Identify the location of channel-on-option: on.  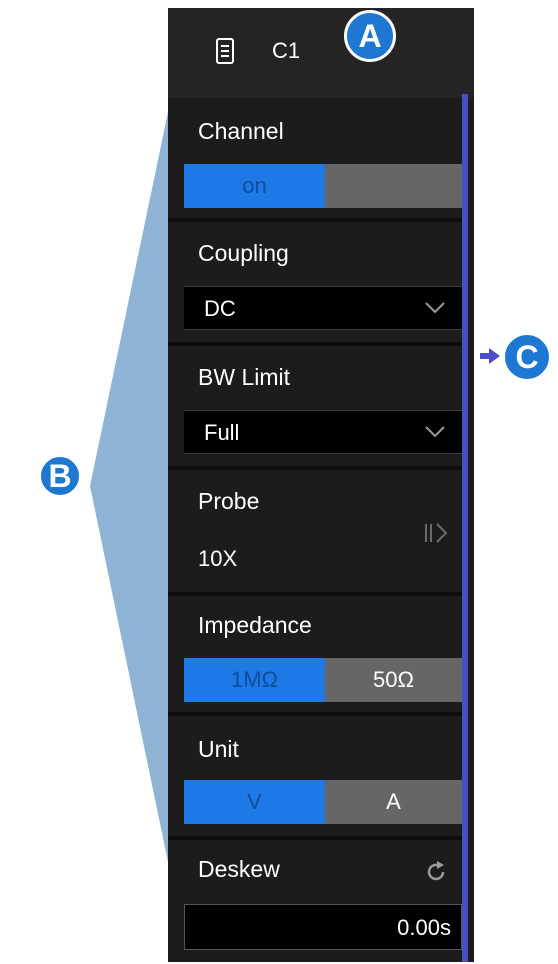
(254, 186).